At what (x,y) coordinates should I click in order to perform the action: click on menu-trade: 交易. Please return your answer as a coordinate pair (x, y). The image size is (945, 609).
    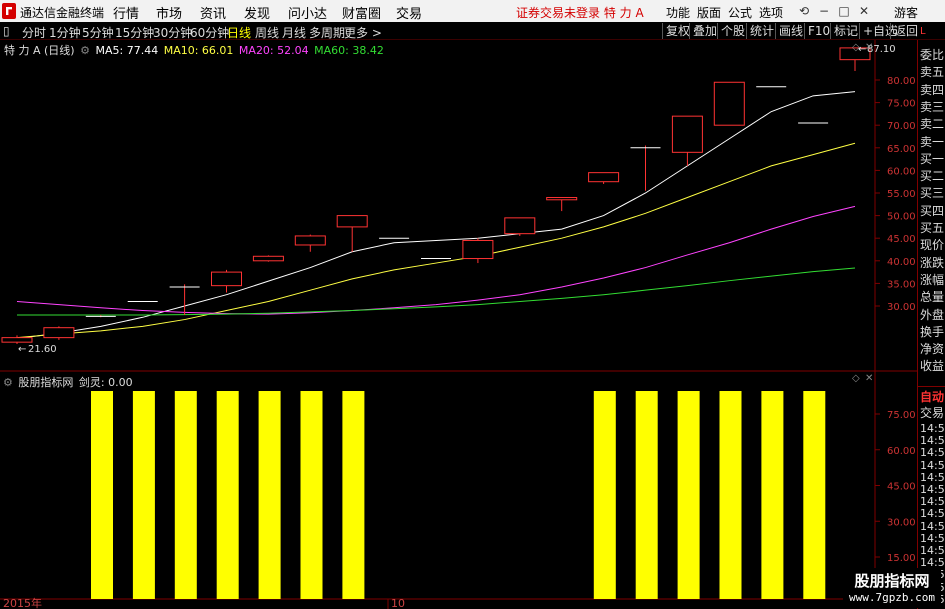
    Looking at the image, I should click on (409, 12).